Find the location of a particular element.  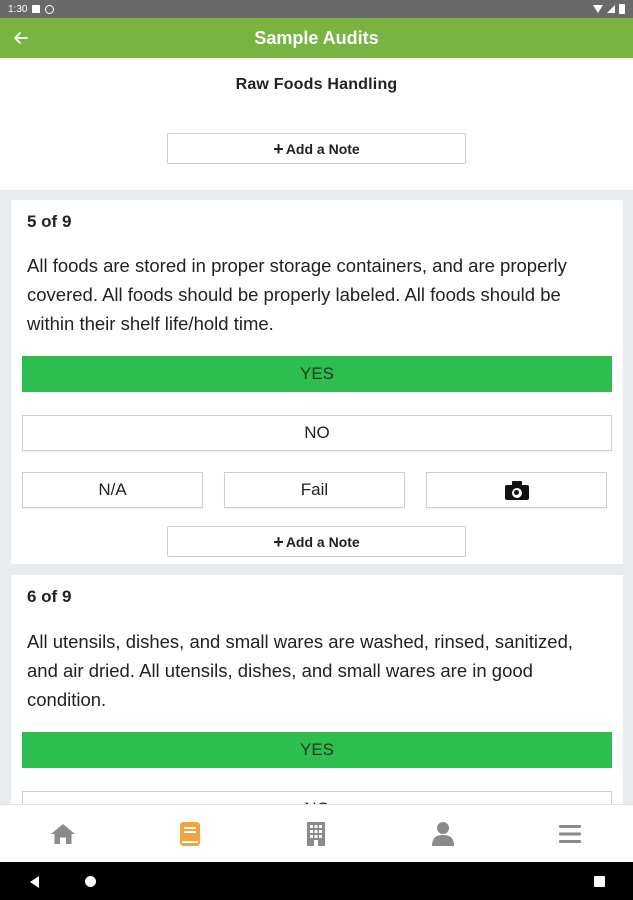

back-button is located at coordinates (21, 38).